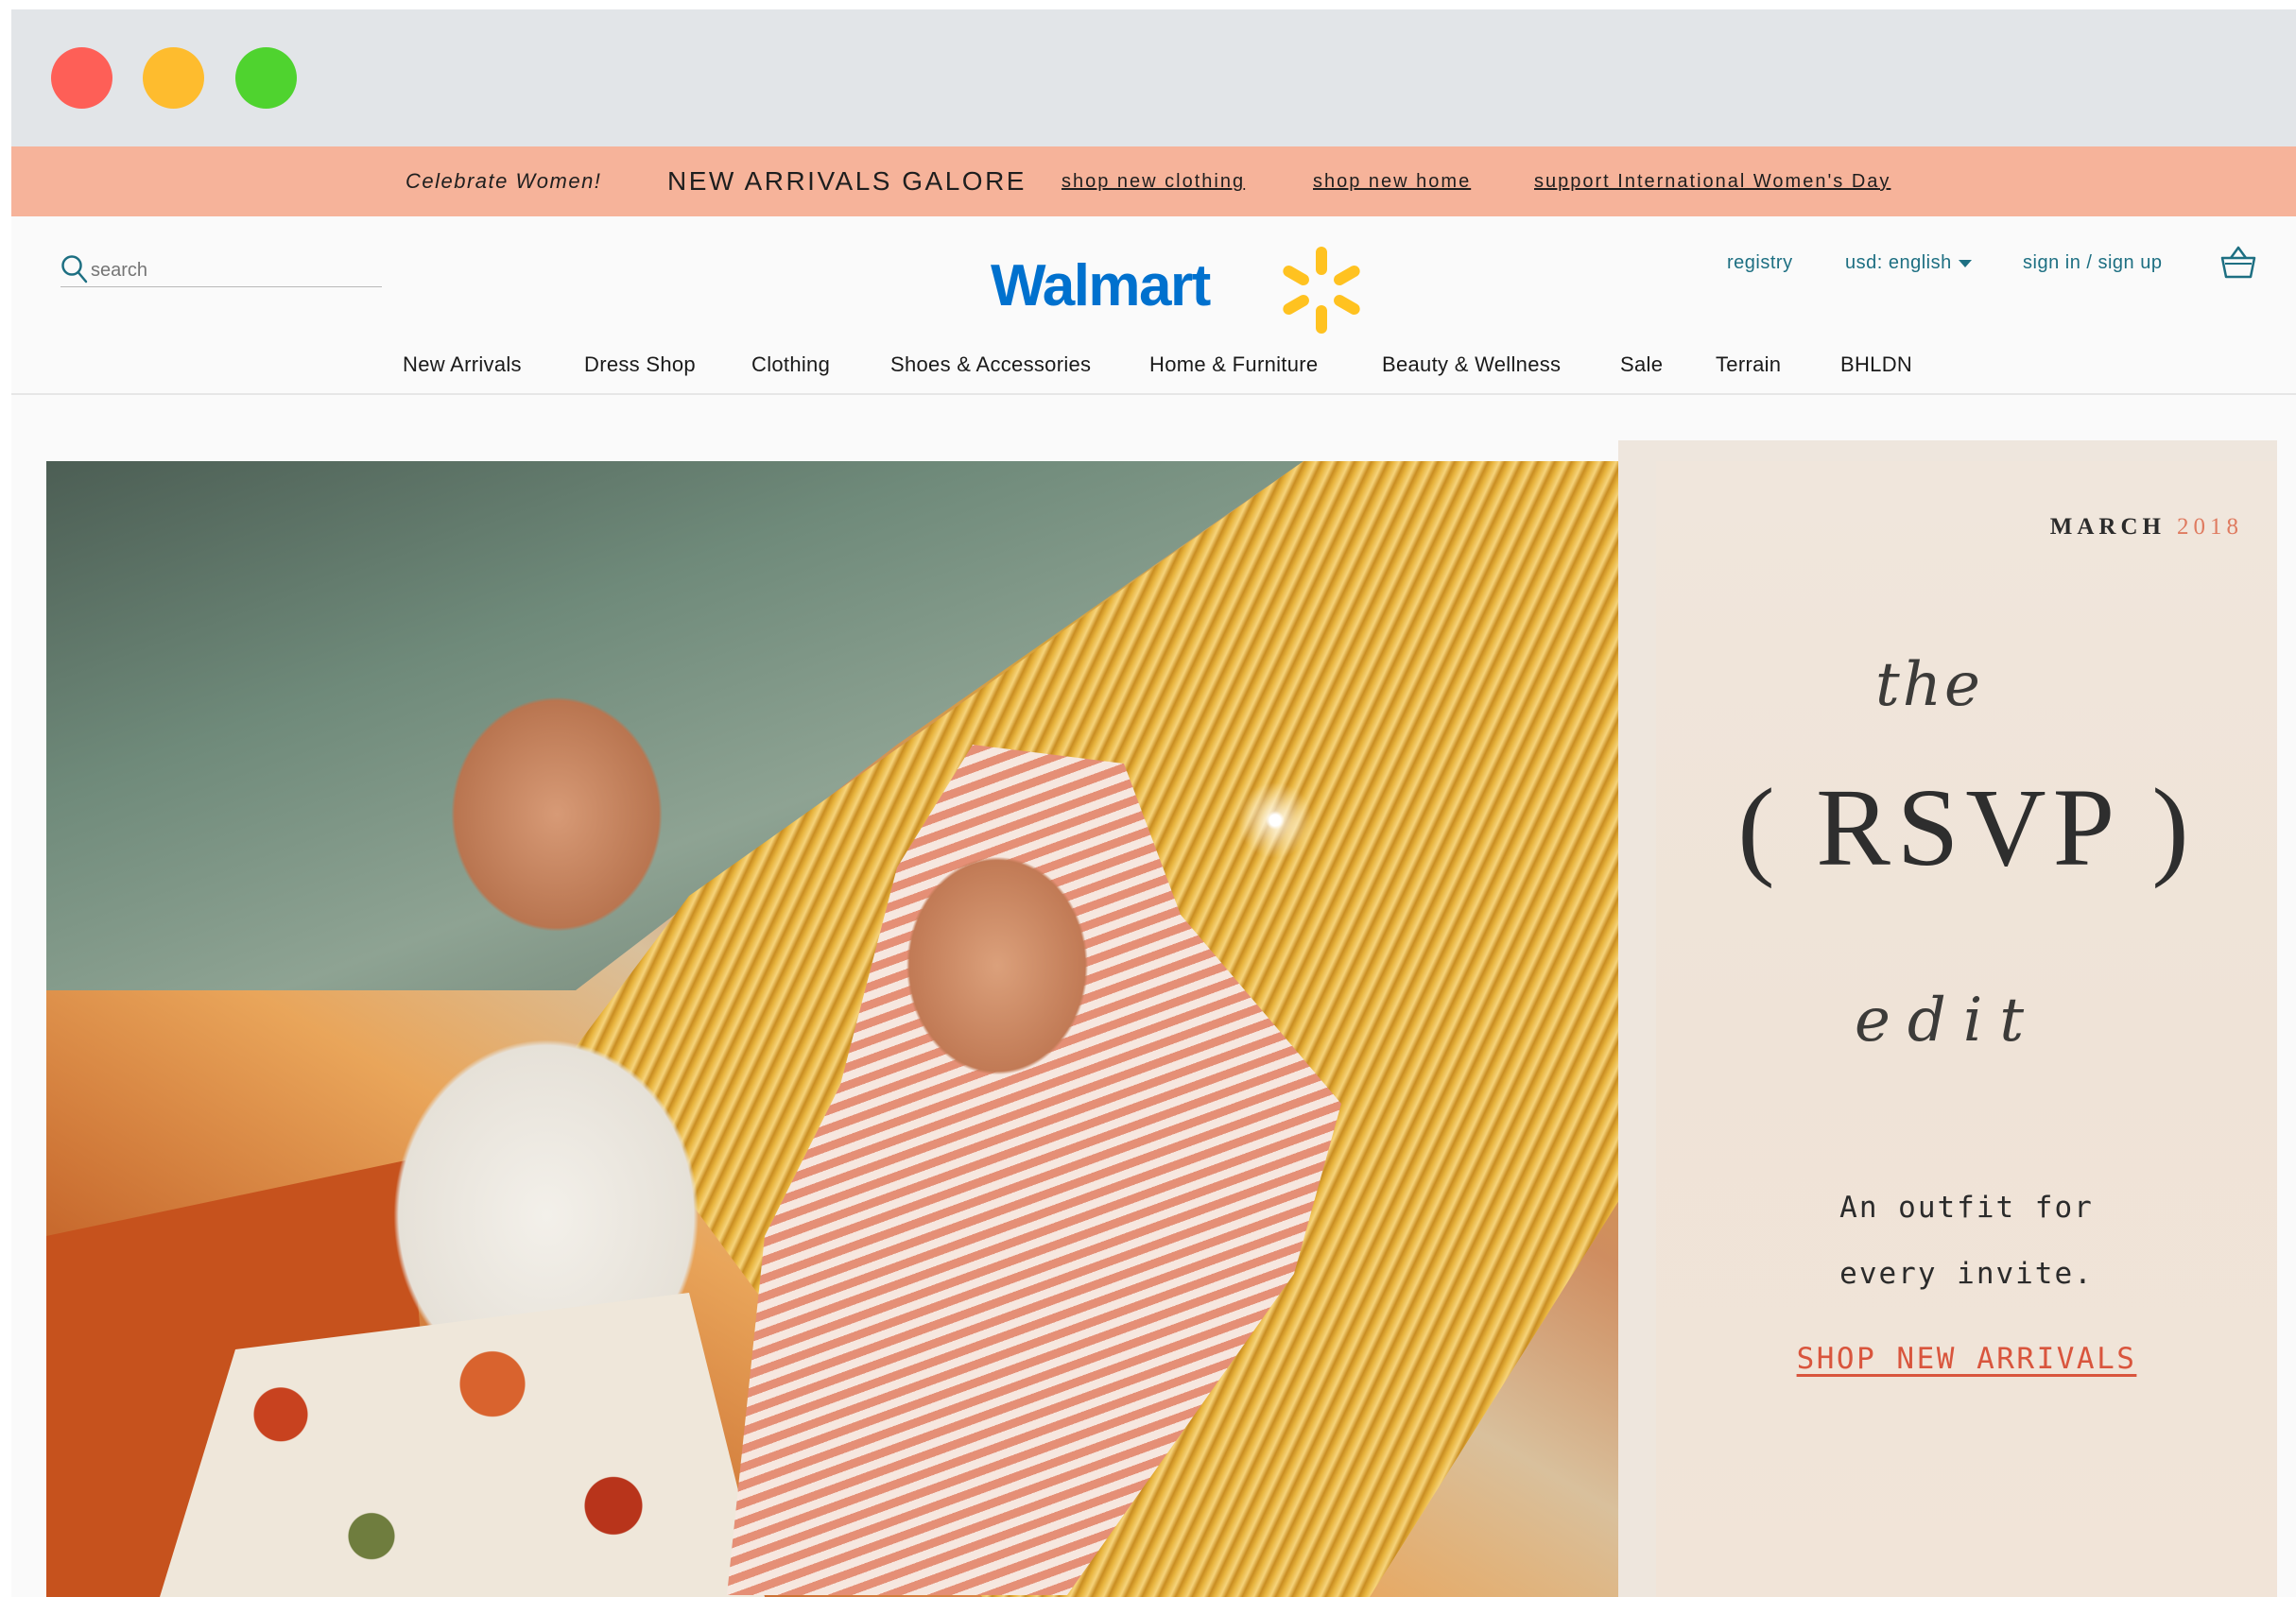 This screenshot has width=2296, height=1597. Describe the element at coordinates (81, 78) in the screenshot. I see `close-window-button` at that location.